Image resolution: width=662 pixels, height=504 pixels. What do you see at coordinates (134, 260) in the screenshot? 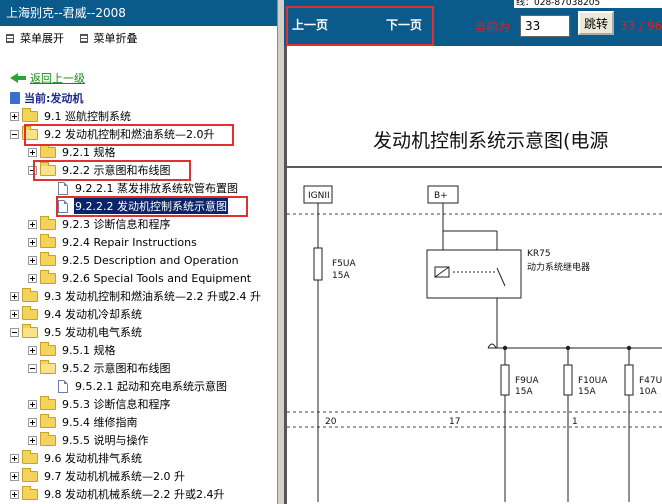
I see `tree-folder-item: 9.2.5 Description and Operation` at bounding box center [134, 260].